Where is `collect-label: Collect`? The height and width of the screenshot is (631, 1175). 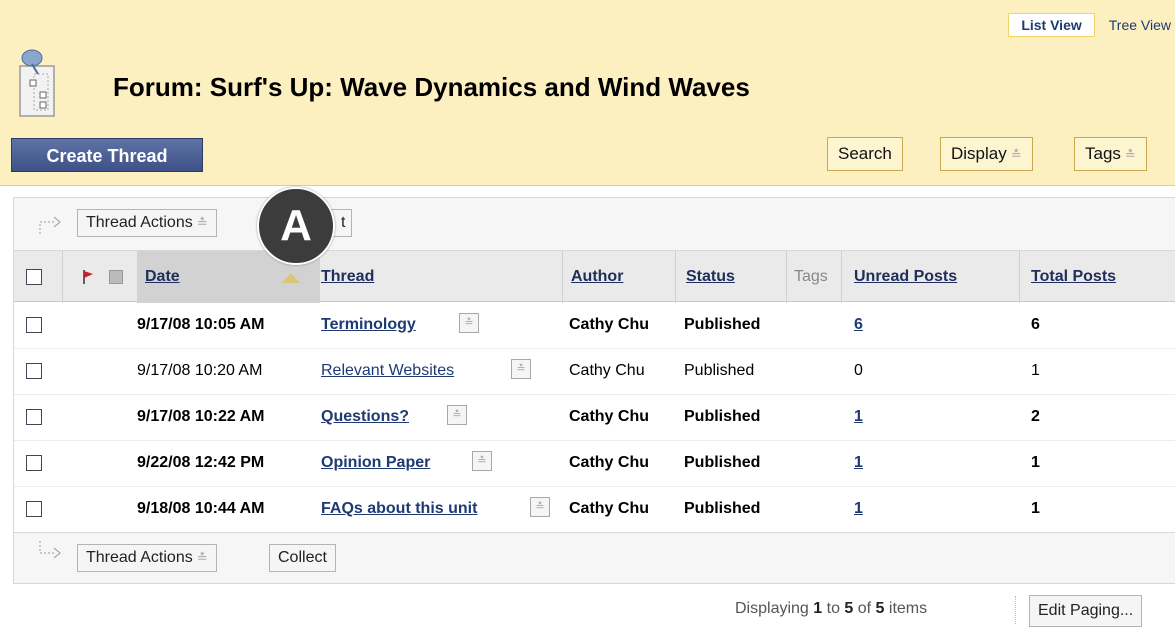
collect-label: Collect is located at coordinates (302, 557).